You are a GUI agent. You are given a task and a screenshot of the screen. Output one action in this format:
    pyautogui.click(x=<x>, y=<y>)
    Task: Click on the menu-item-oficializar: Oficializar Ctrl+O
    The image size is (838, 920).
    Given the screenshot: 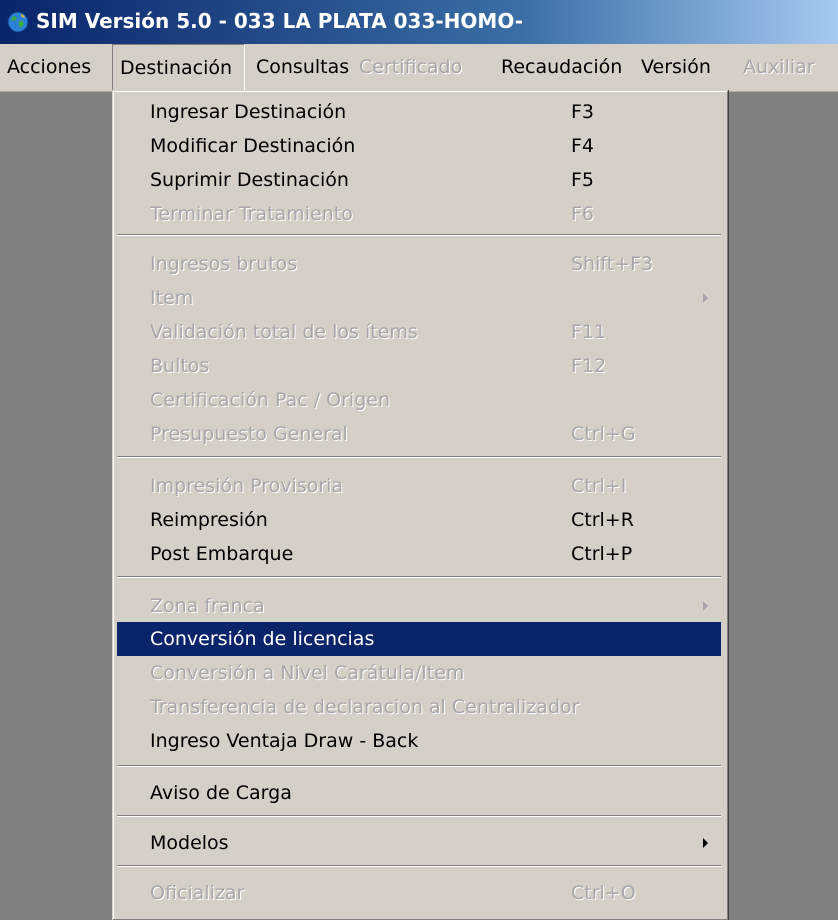 What is the action you would take?
    pyautogui.click(x=419, y=893)
    